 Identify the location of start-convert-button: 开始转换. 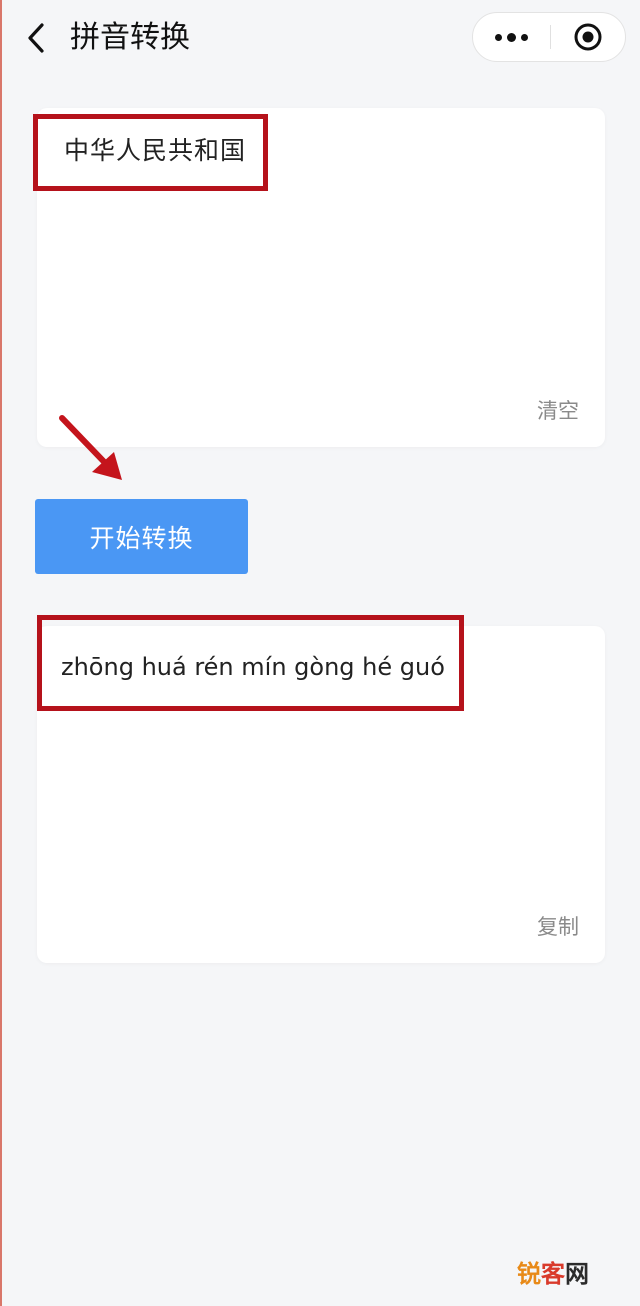
(141, 536).